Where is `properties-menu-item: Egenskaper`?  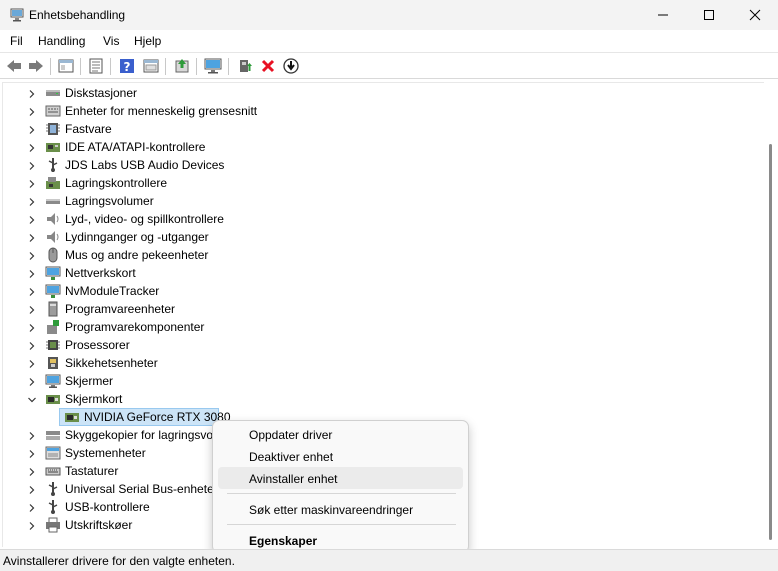 properties-menu-item: Egenskaper is located at coordinates (340, 540).